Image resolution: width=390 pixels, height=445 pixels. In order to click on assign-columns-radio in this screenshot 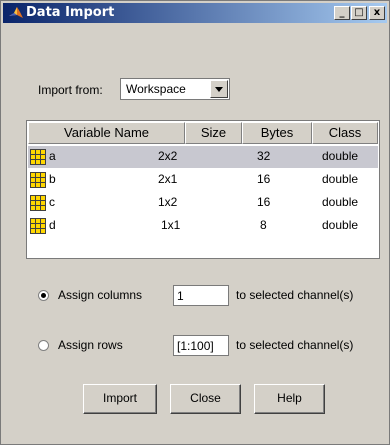, I will do `click(43, 295)`.